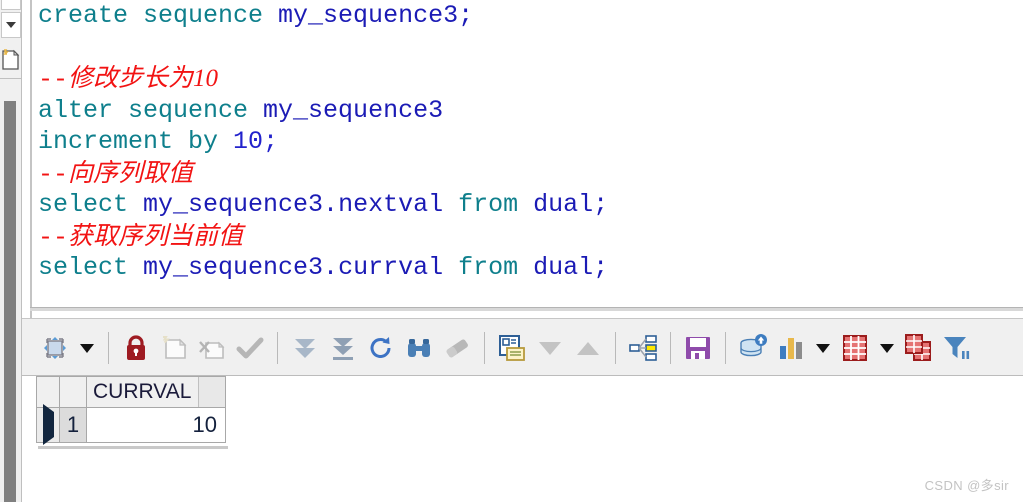 This screenshot has height=502, width=1023. I want to click on code-token: 向序列取值, so click(131, 173).